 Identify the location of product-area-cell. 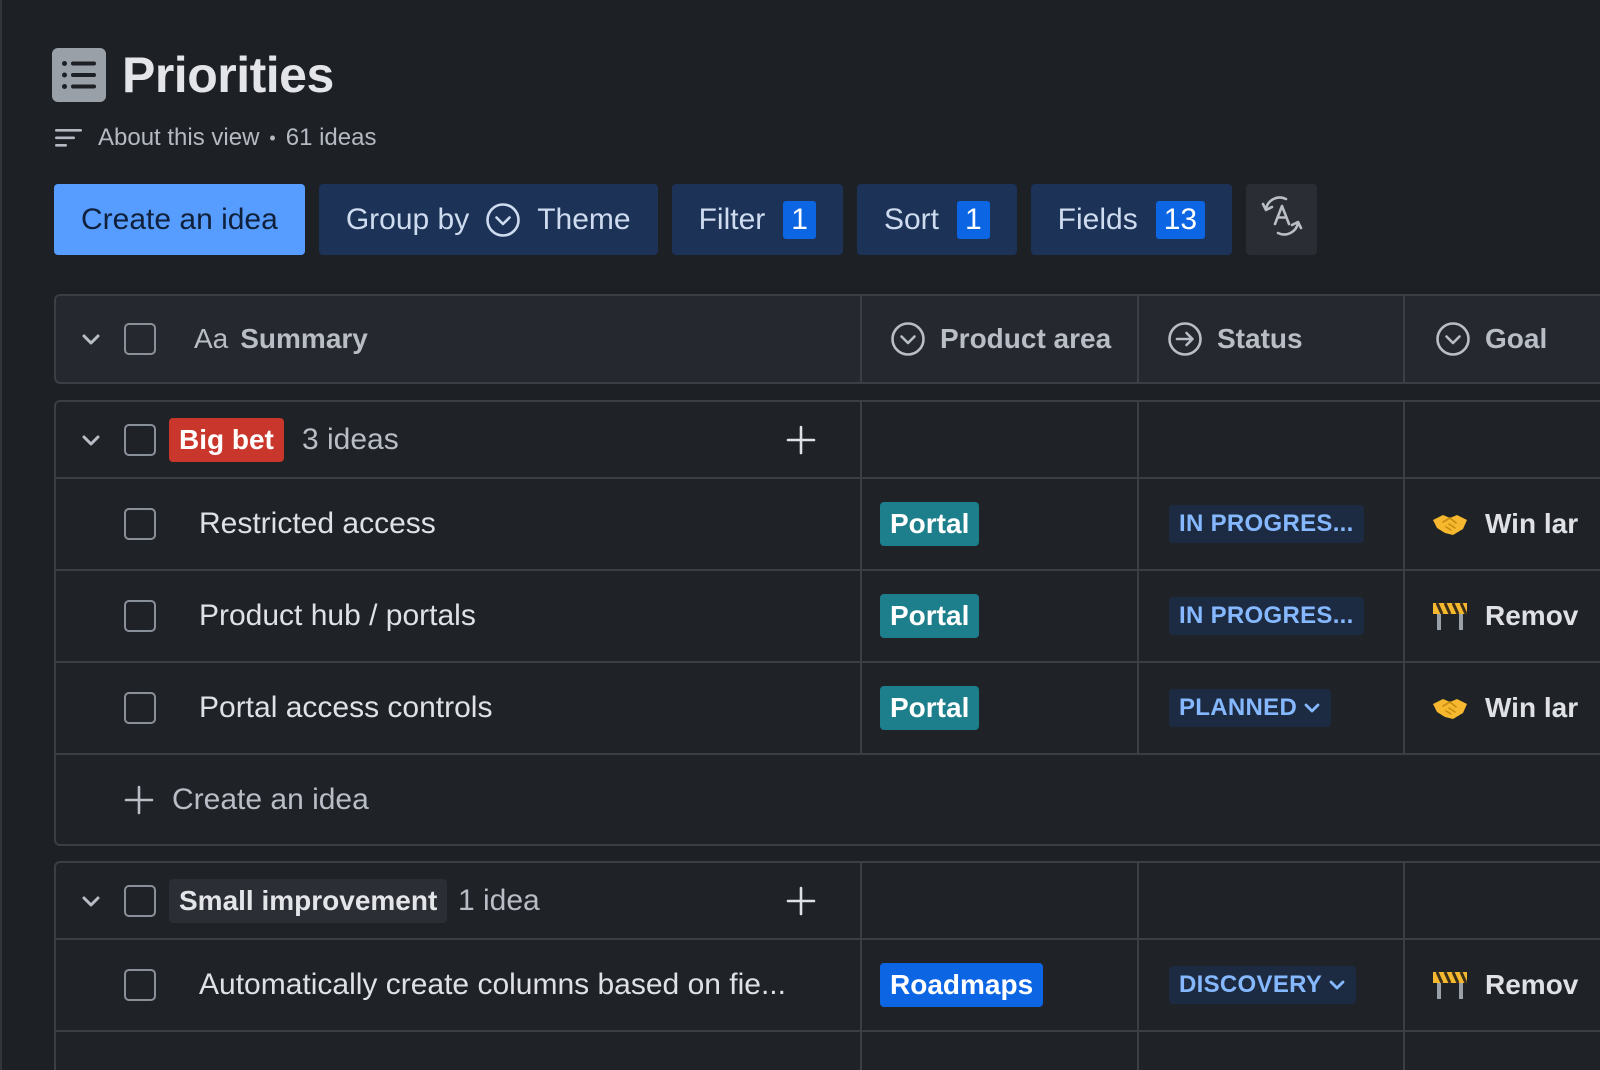
(1000, 1051).